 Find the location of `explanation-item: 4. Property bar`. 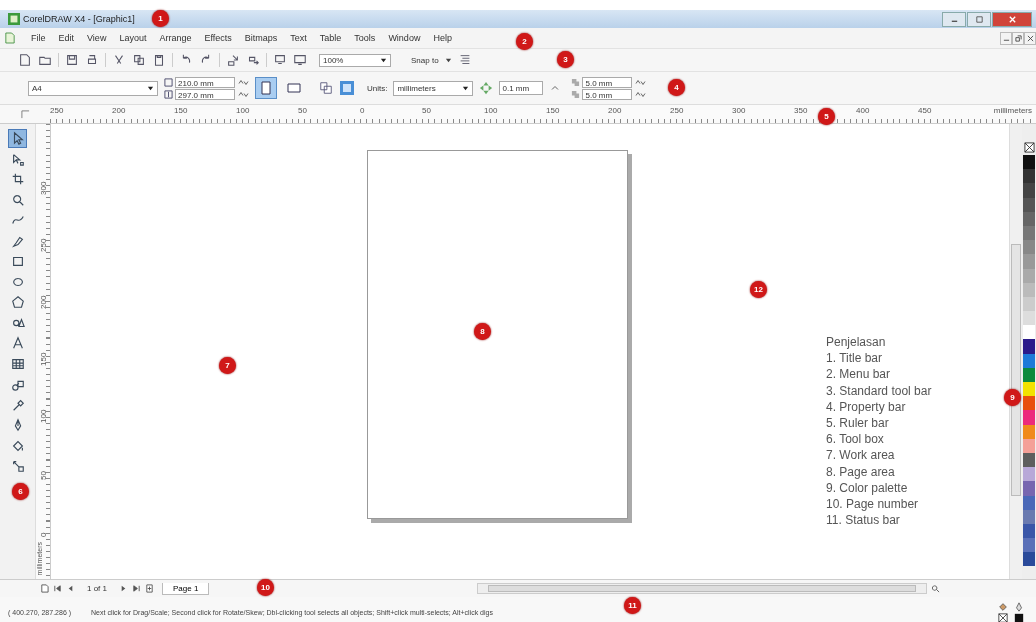

explanation-item: 4. Property bar is located at coordinates (866, 406).